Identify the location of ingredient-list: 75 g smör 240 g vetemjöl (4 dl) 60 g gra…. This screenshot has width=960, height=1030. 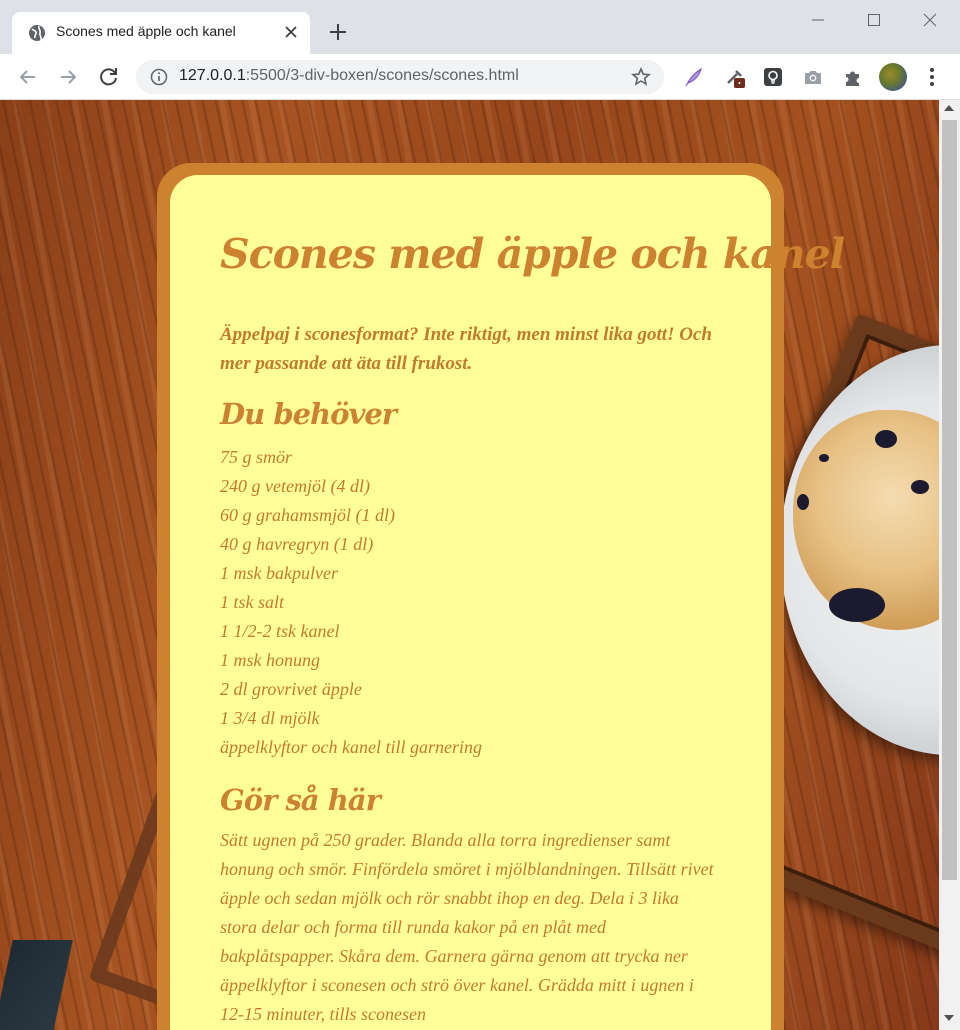
(351, 602).